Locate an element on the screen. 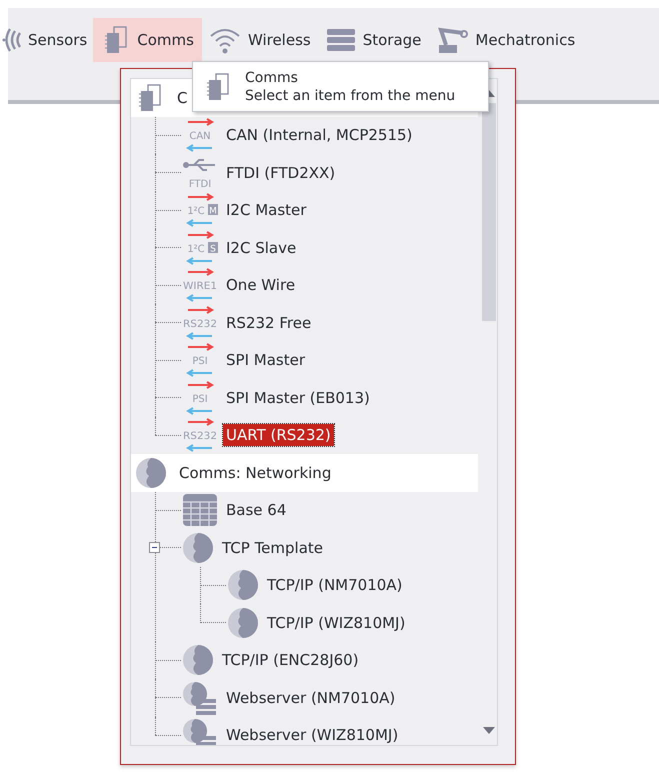  menu-item: TCP/IP (NM7010A) is located at coordinates (335, 585).